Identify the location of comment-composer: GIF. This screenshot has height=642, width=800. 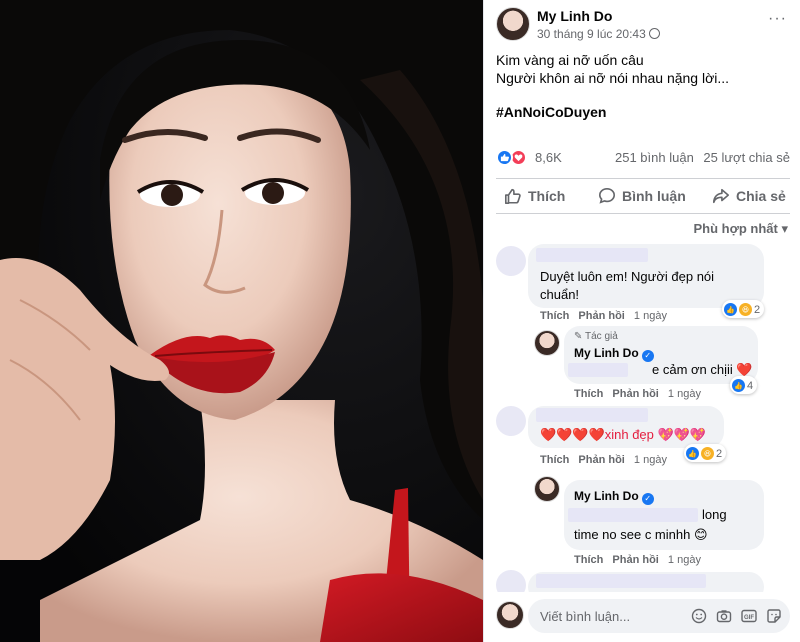
(642, 617).